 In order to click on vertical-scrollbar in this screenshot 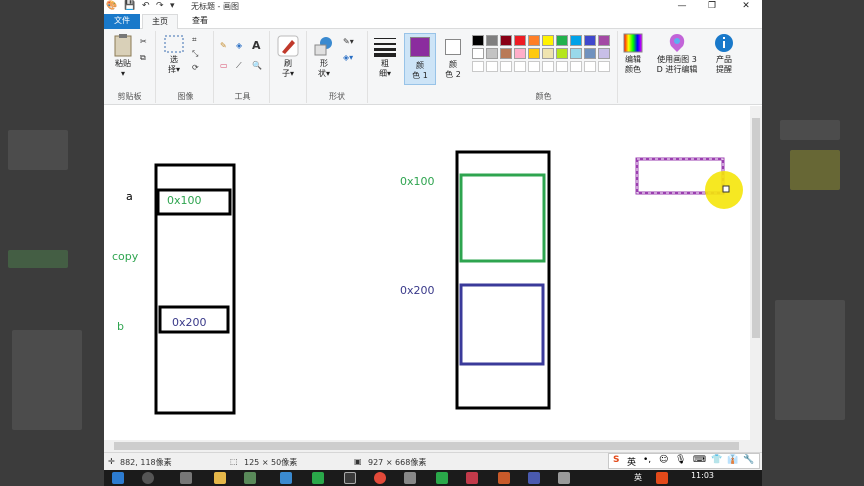, I will do `click(756, 279)`.